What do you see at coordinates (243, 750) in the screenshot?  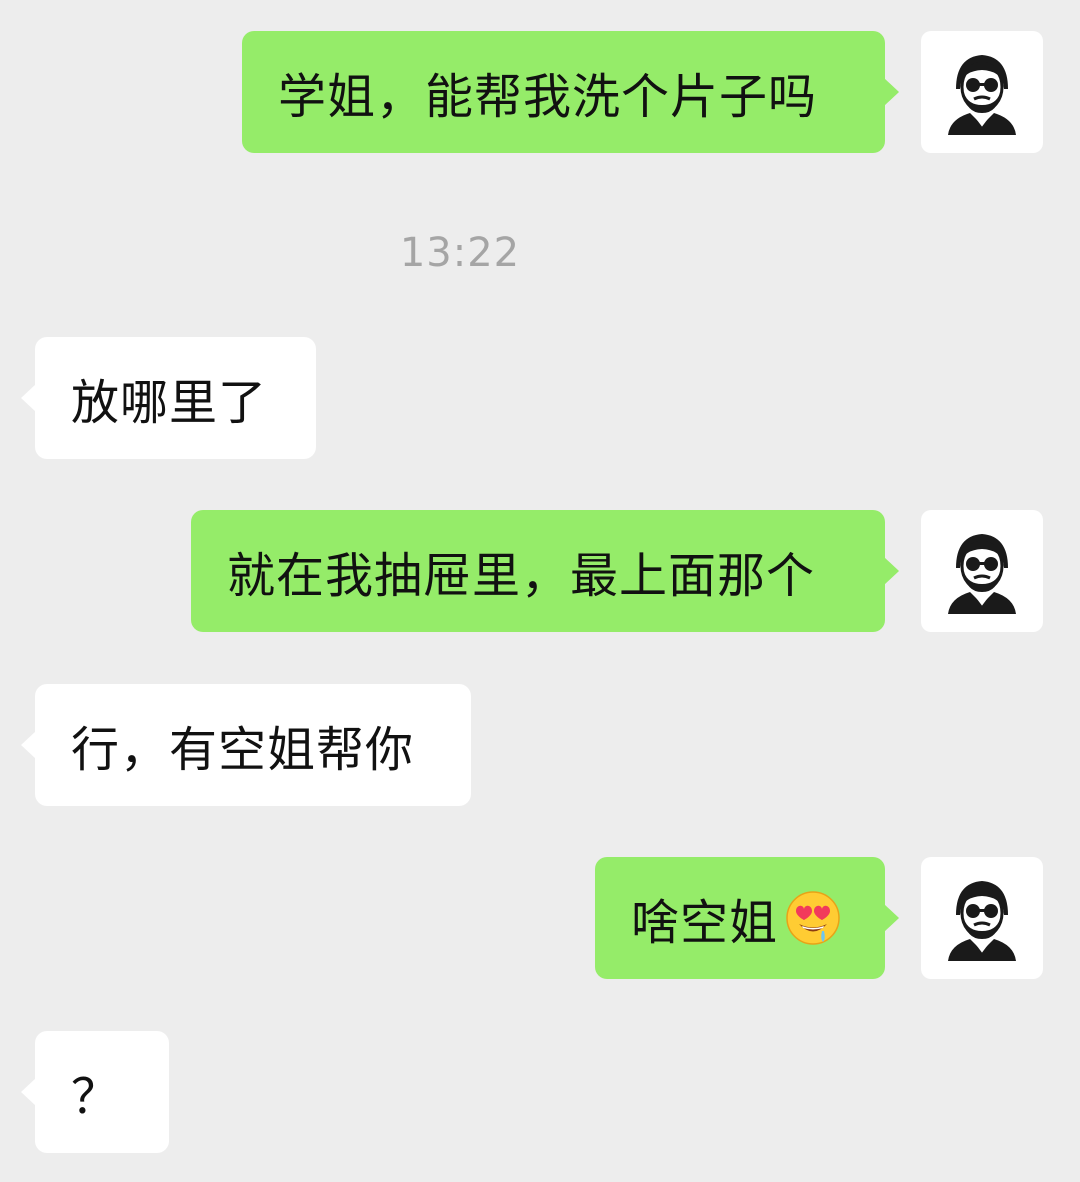 I see `message-text: 行，有空姐帮你` at bounding box center [243, 750].